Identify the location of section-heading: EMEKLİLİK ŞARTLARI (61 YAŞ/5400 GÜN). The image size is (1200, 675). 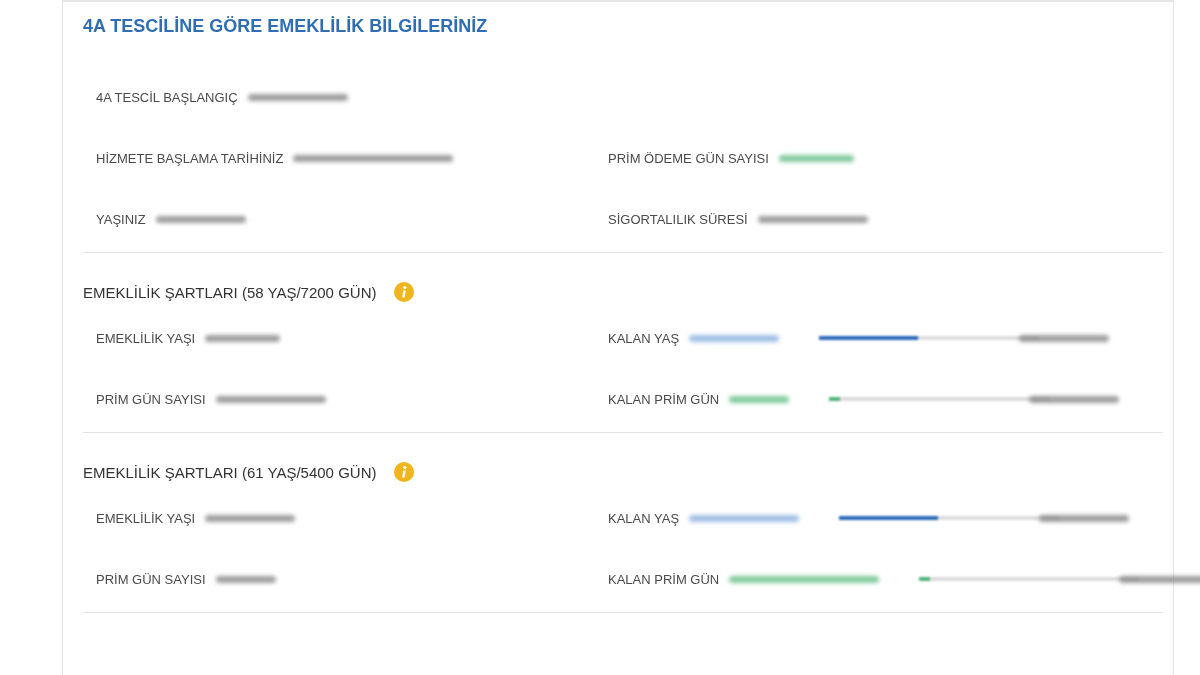
(230, 472).